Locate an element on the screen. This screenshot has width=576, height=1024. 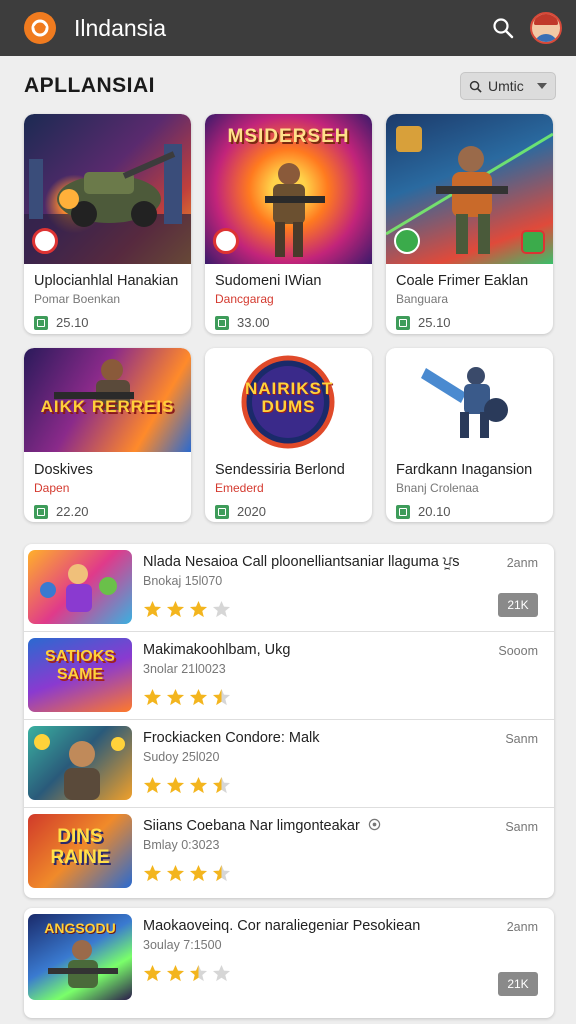
search-button is located at coordinates (503, 28).